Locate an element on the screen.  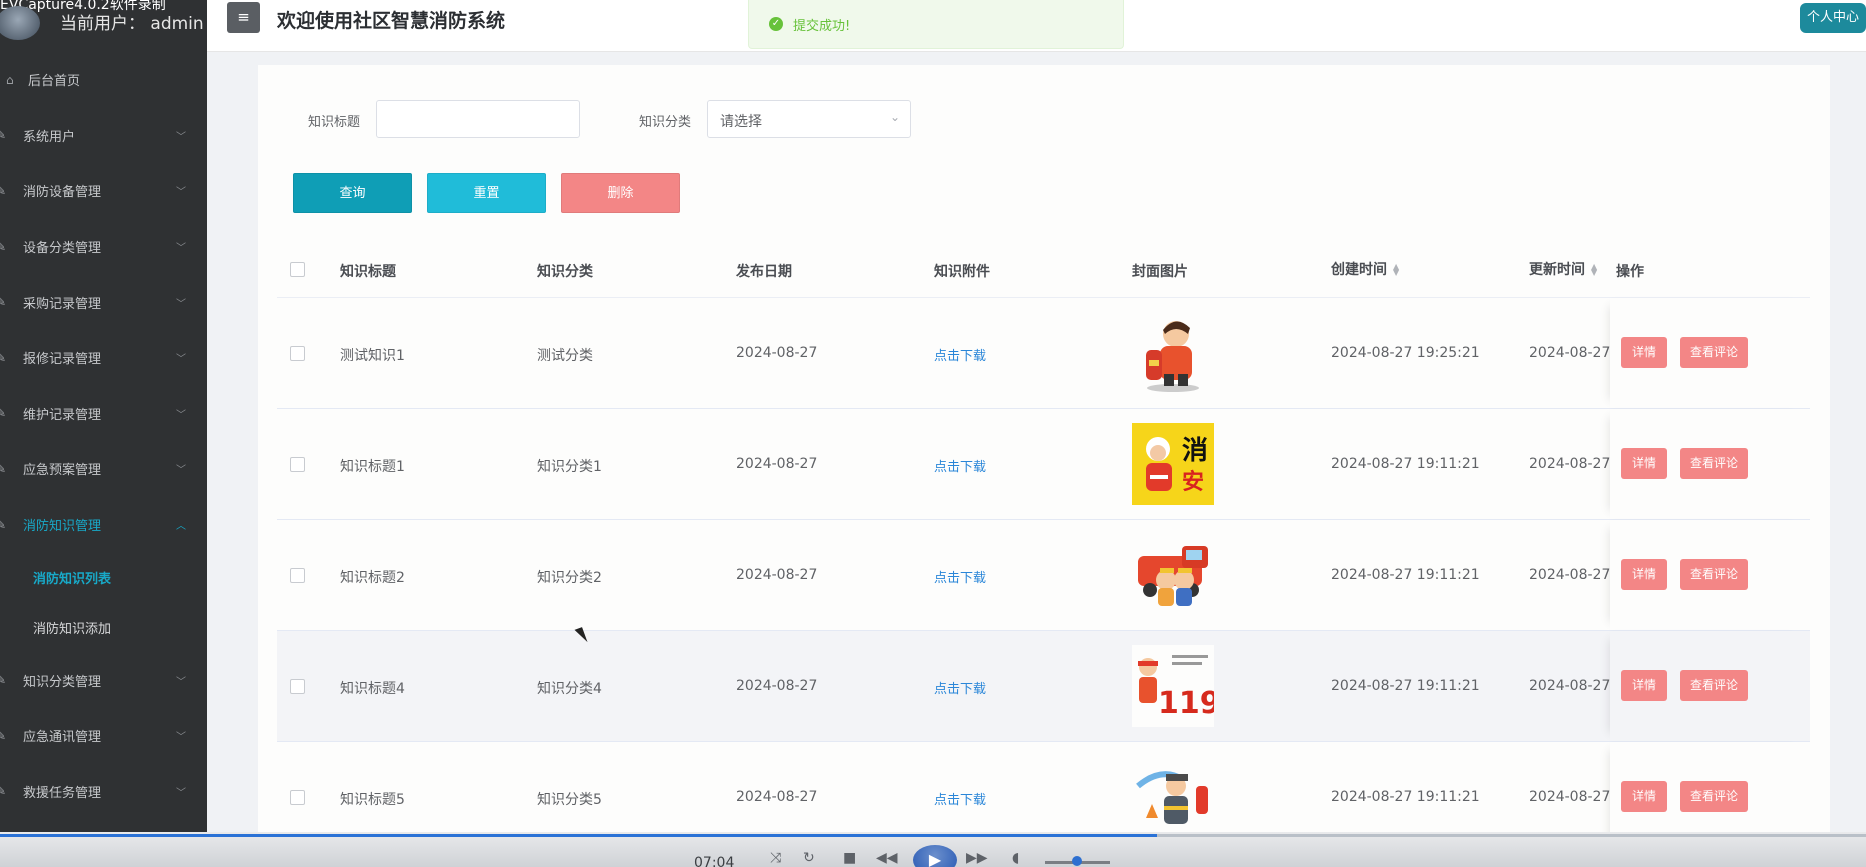
play-button: ▶ is located at coordinates (935, 856).